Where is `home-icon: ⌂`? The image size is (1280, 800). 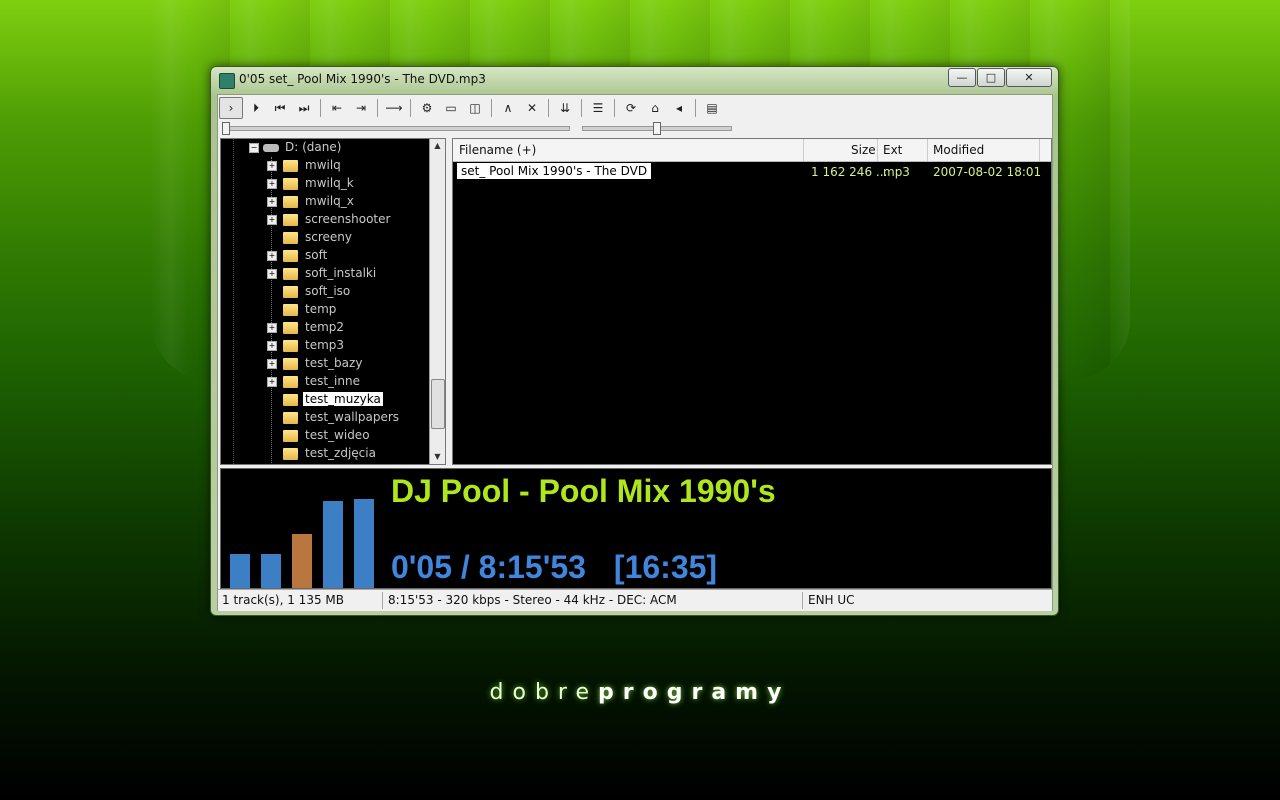
home-icon: ⌂ is located at coordinates (655, 108).